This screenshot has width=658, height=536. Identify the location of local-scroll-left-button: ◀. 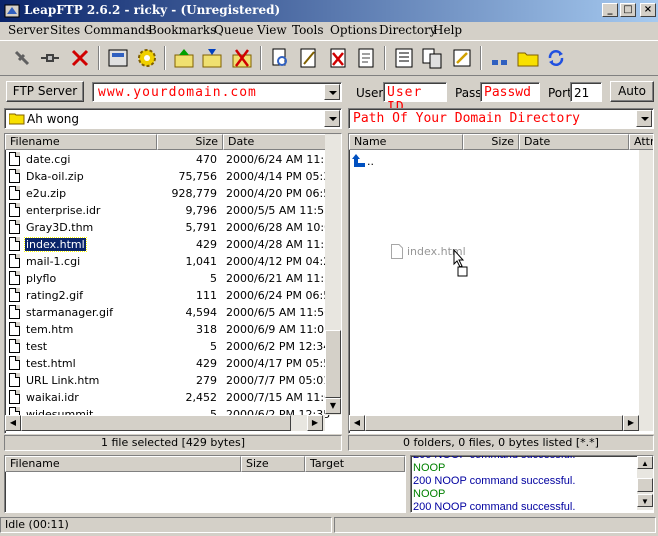
(13, 423).